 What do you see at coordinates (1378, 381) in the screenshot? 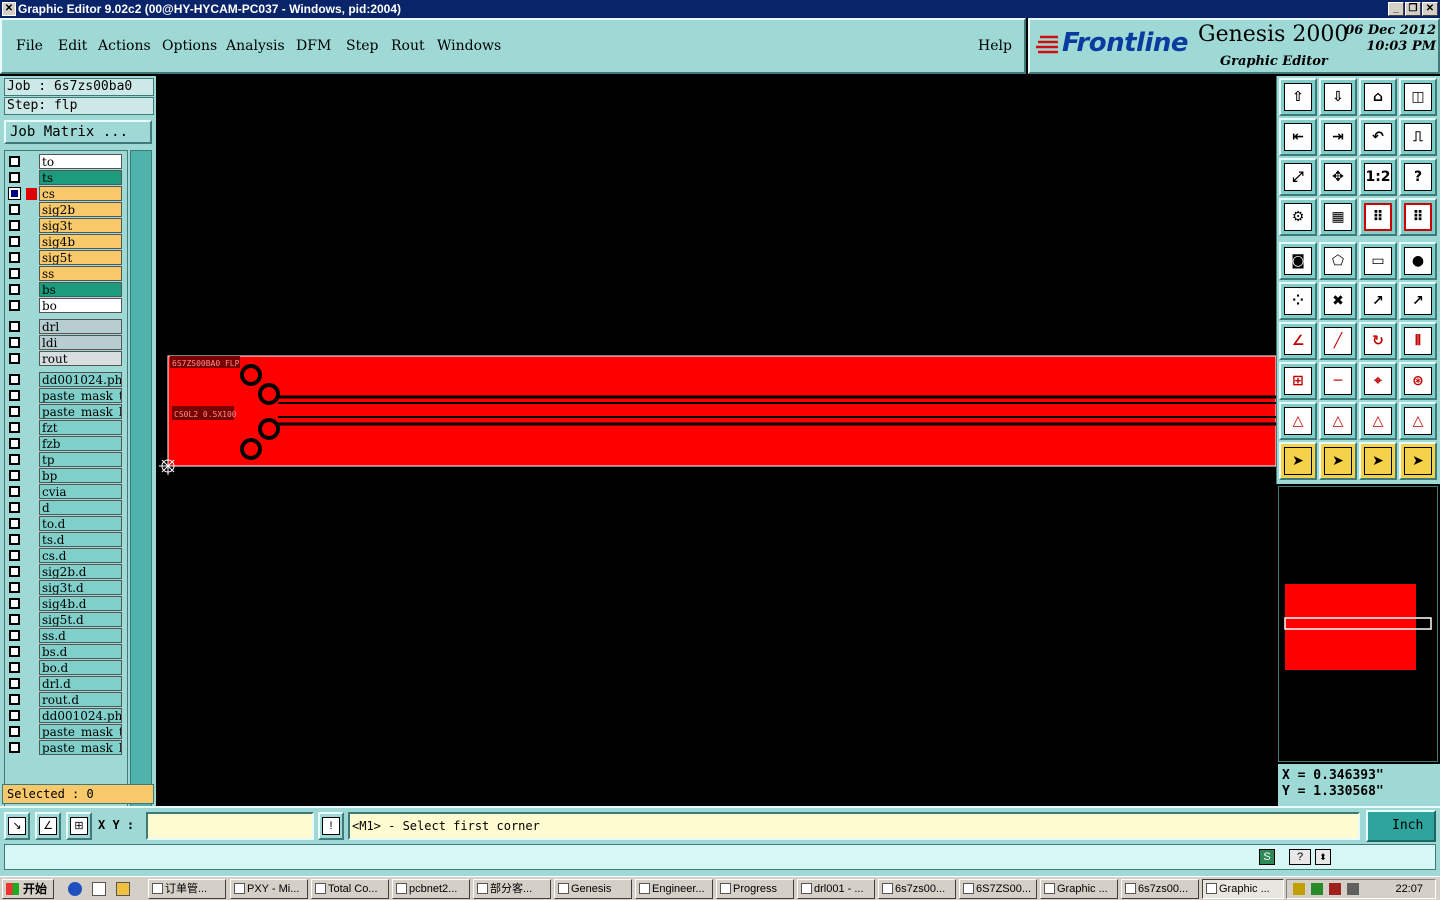
I see `measure-tool: ⌖` at bounding box center [1378, 381].